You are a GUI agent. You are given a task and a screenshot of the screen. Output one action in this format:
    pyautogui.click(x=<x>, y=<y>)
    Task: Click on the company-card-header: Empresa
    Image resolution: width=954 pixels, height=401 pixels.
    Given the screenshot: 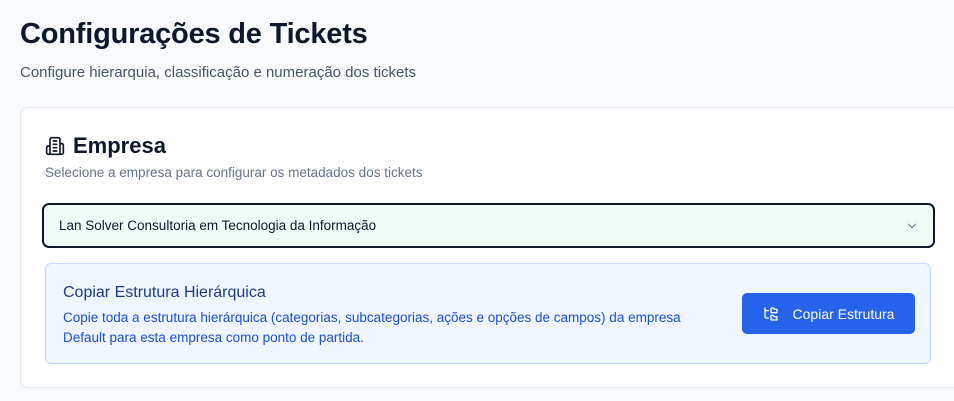 What is the action you would take?
    pyautogui.click(x=105, y=146)
    